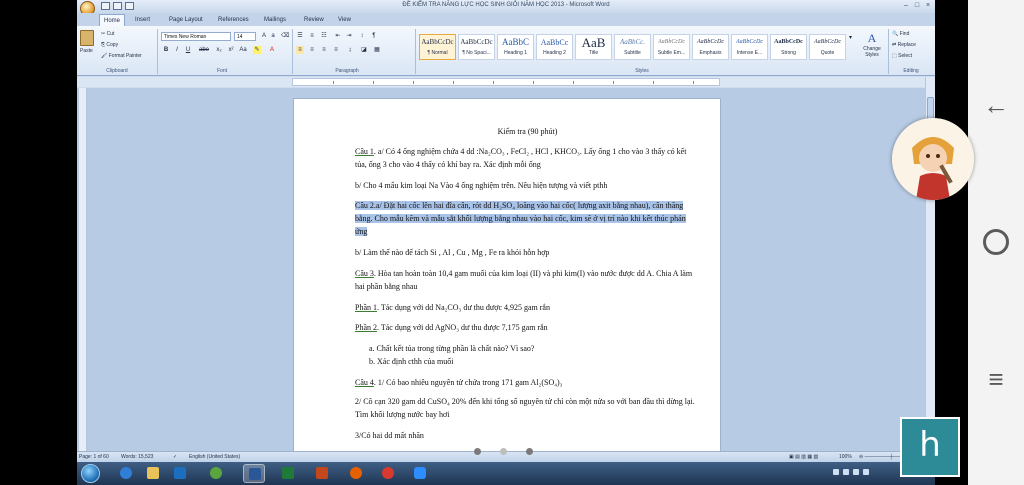 The width and height of the screenshot is (1024, 485). I want to click on back-icon: ←, so click(996, 105).